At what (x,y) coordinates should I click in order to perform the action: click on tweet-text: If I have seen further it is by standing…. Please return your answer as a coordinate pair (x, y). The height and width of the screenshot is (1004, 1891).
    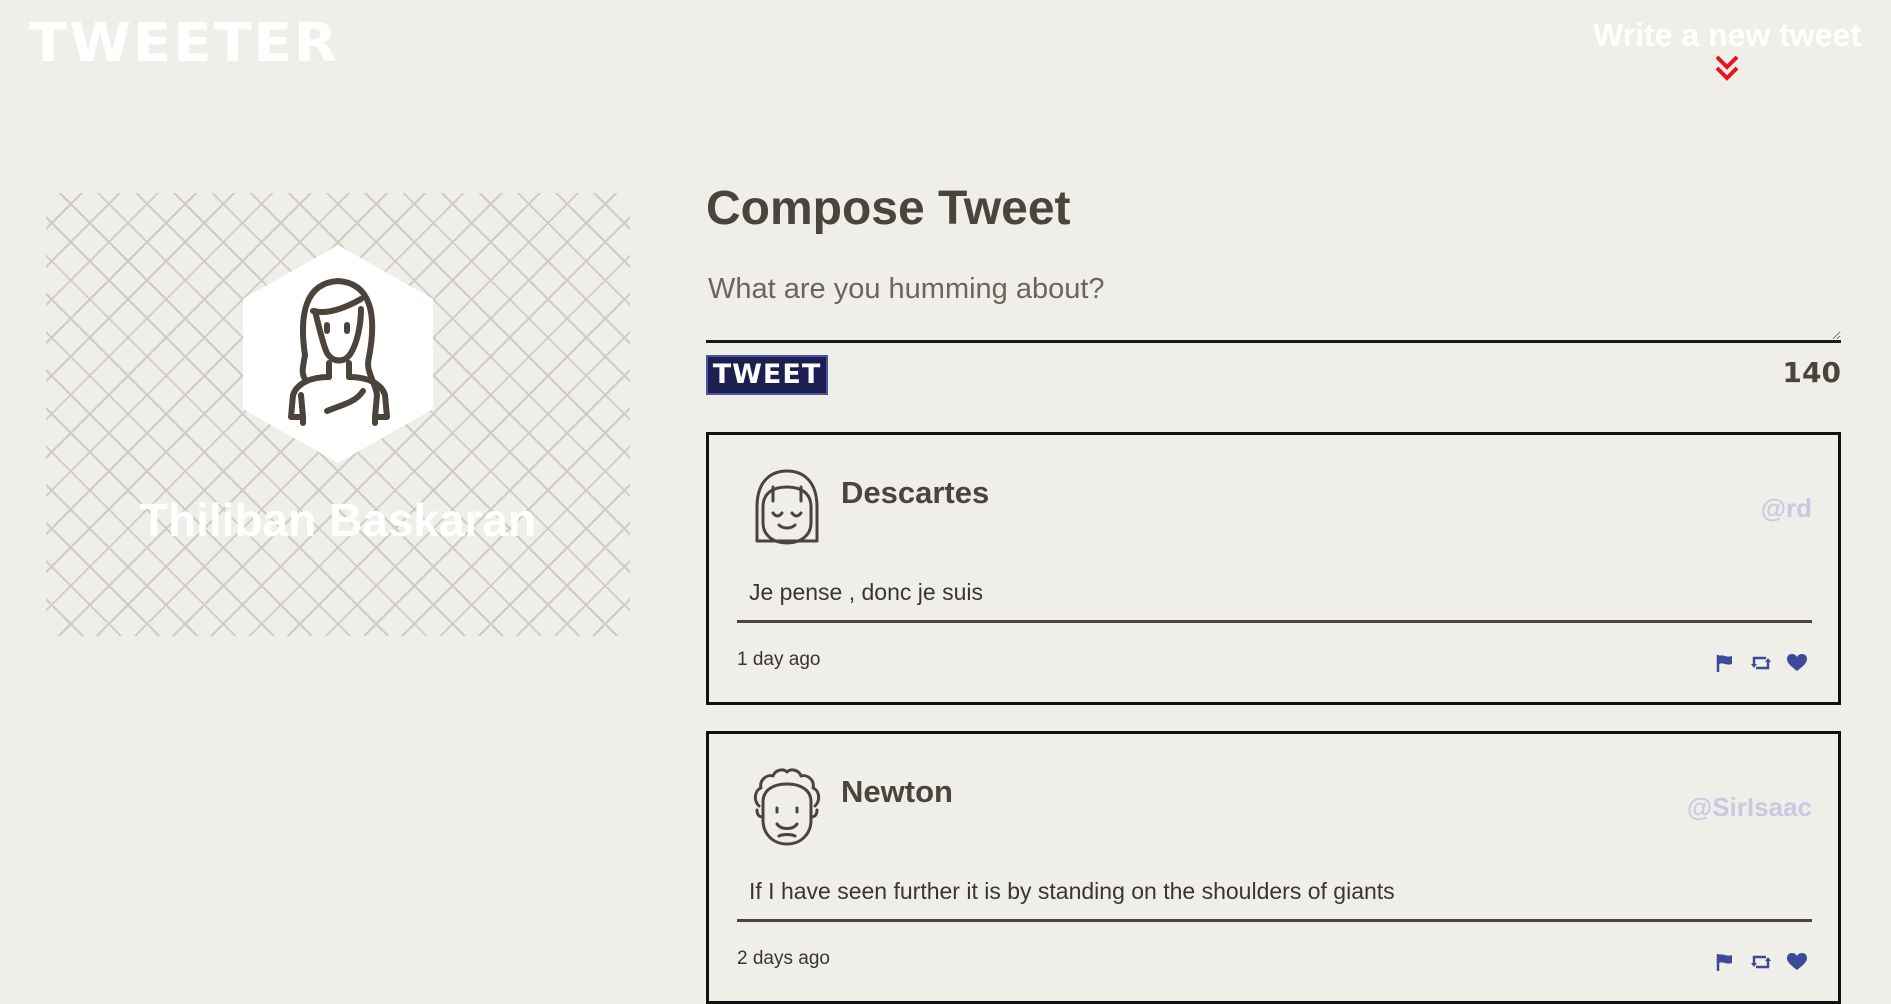
    Looking at the image, I should click on (1274, 900).